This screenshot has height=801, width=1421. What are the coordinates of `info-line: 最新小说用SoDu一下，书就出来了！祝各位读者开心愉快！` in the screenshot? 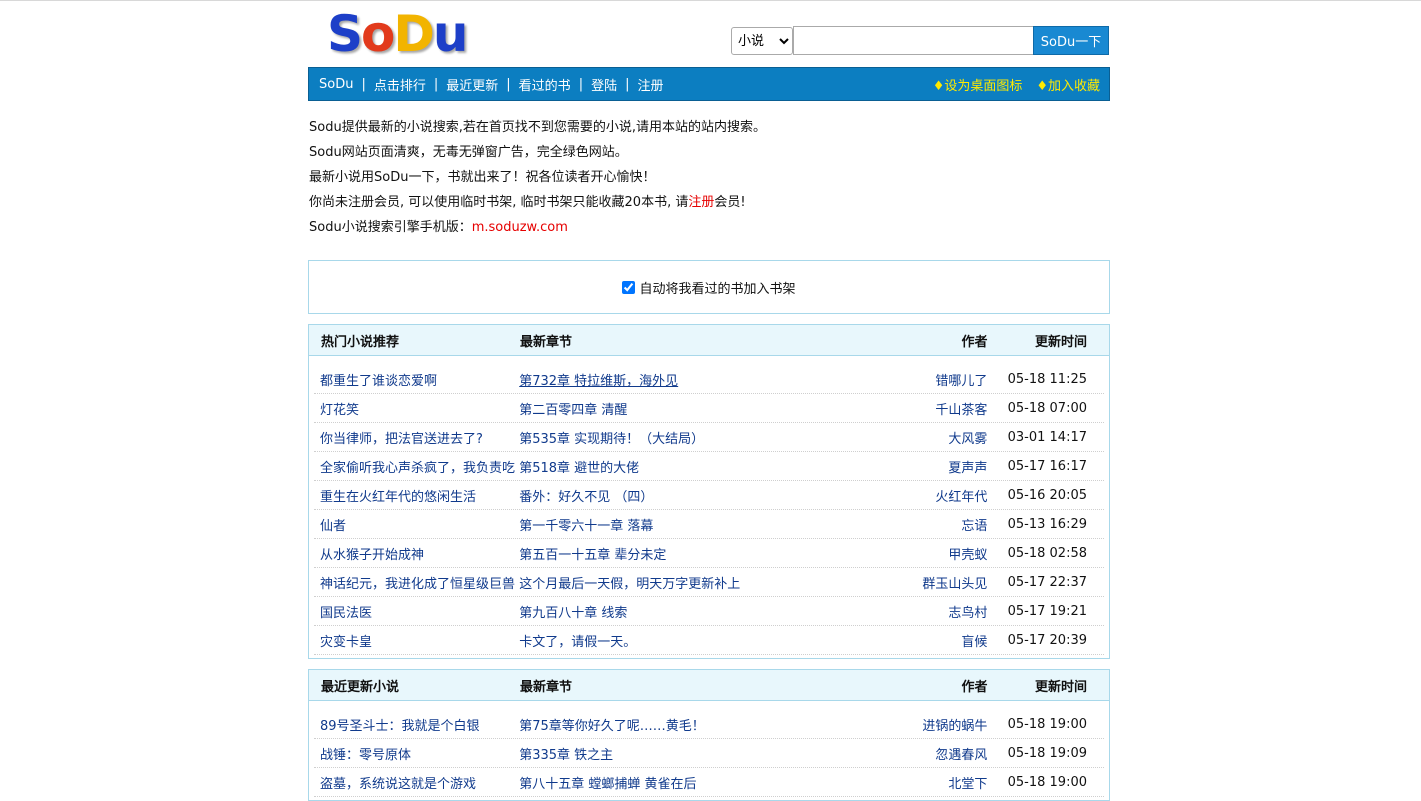 It's located at (482, 177).